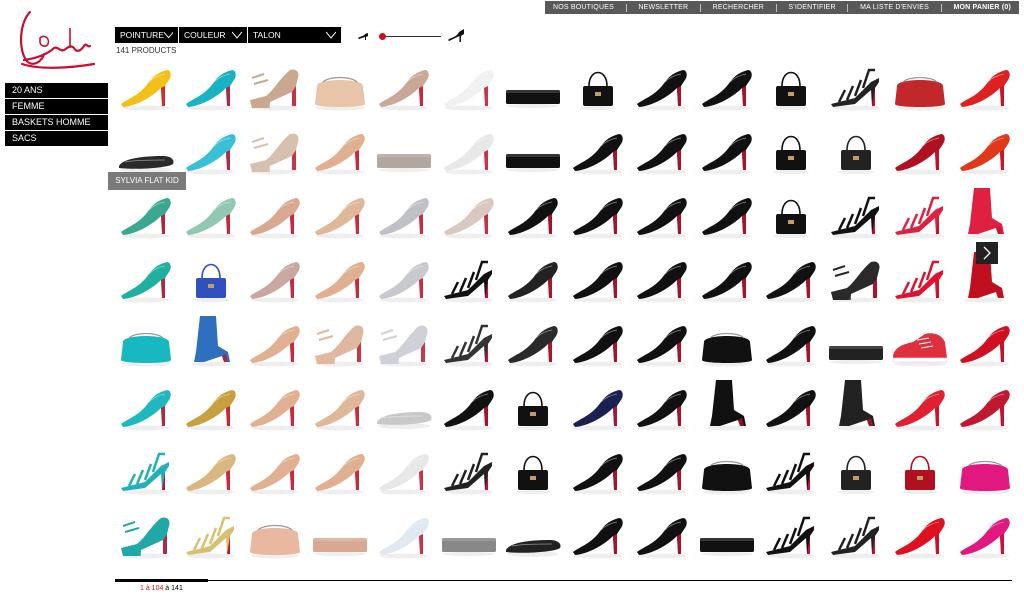  What do you see at coordinates (982, 7) in the screenshot?
I see `nav-cart-link: MON PANIER (0)` at bounding box center [982, 7].